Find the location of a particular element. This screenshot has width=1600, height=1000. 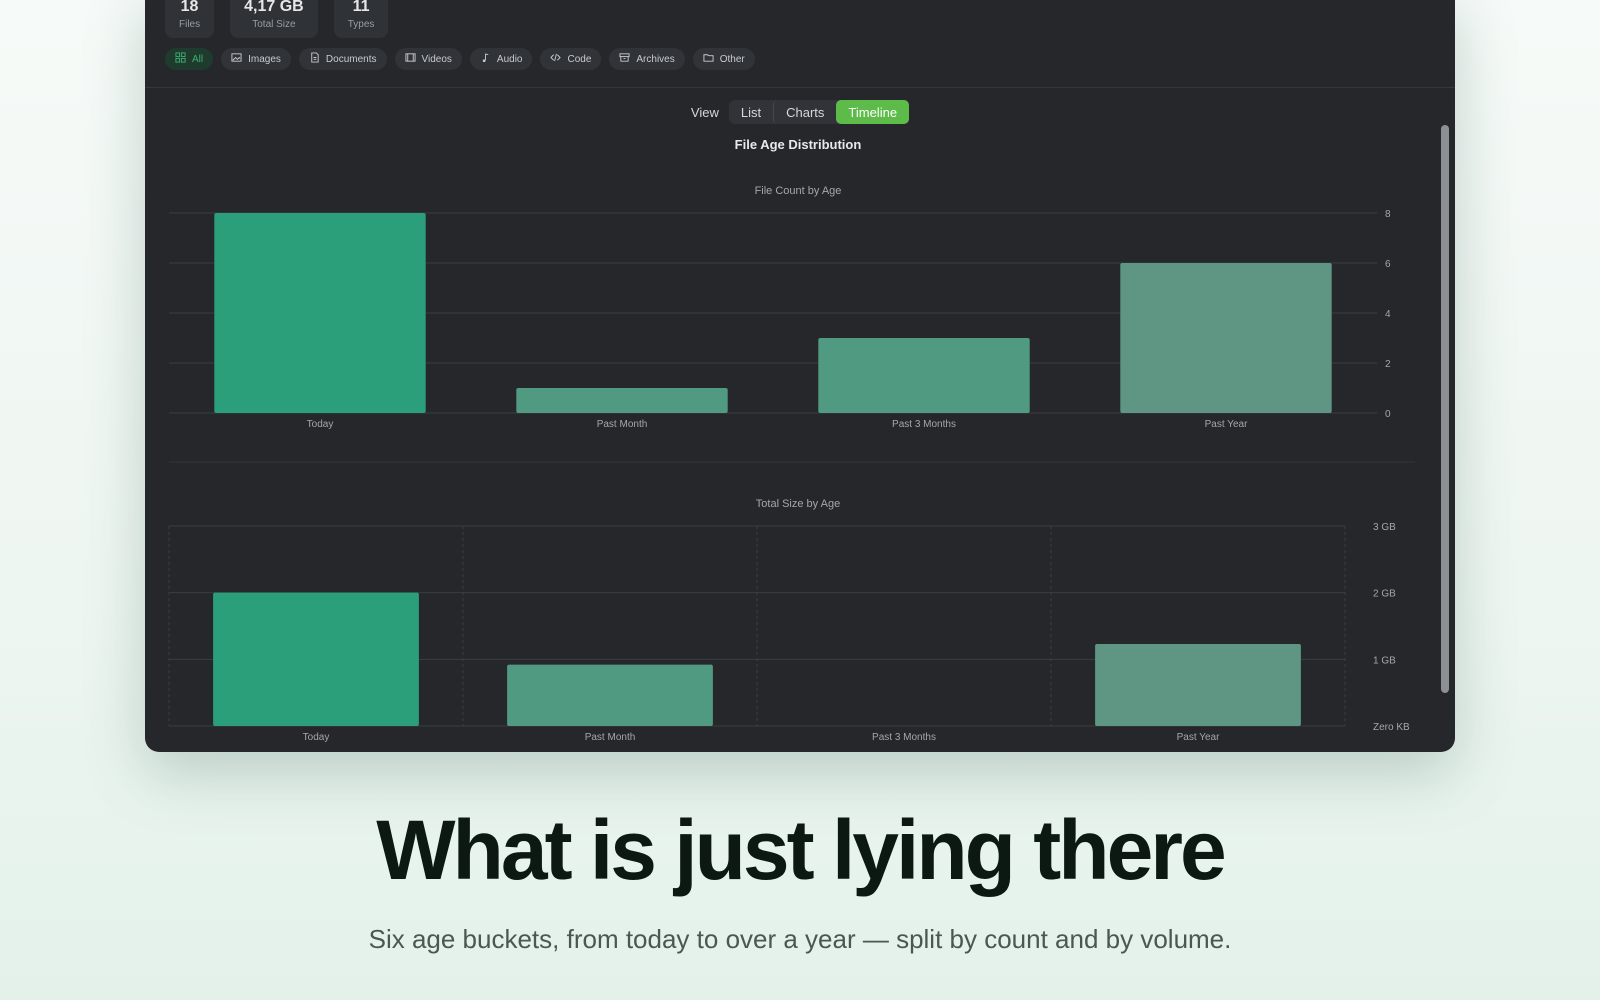

scrollbar-thumb is located at coordinates (1445, 409).